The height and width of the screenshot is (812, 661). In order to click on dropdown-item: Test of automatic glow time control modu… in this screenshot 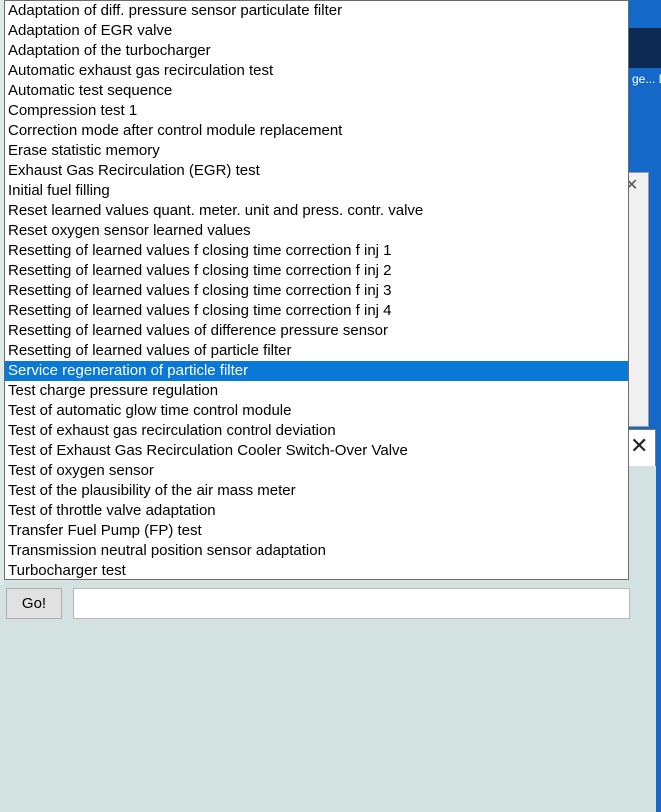, I will do `click(316, 411)`.